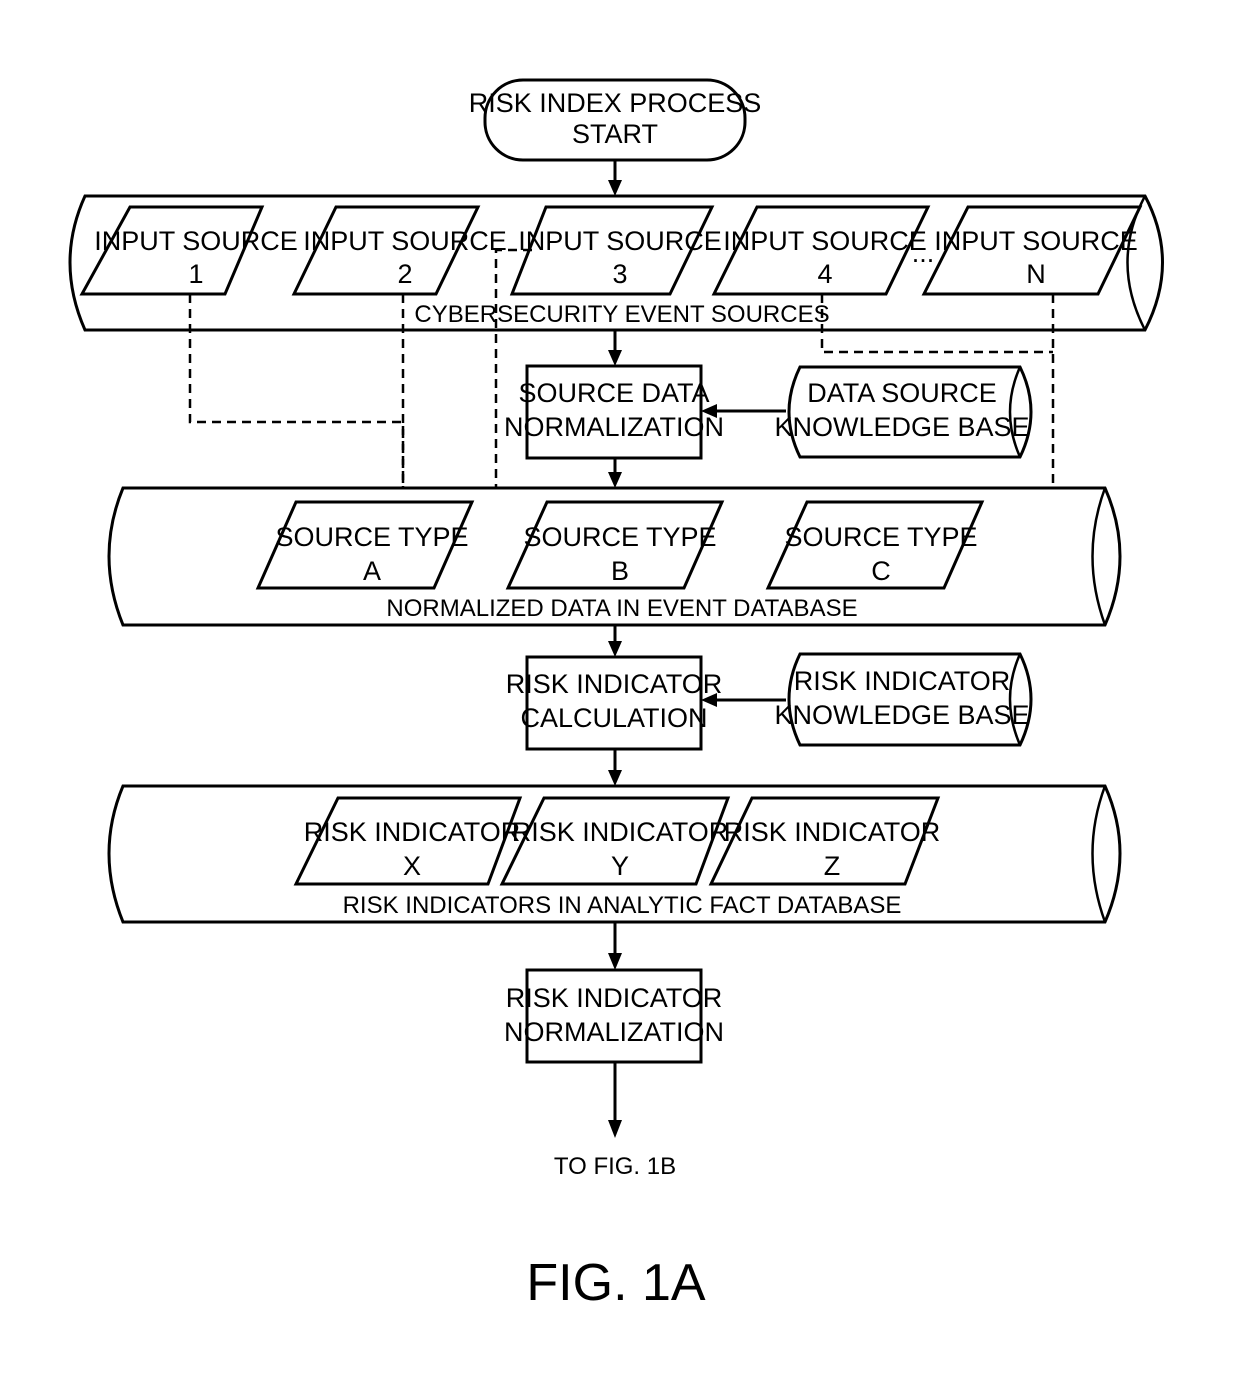 This screenshot has width=1240, height=1388. Describe the element at coordinates (615, 1100) in the screenshot. I see `arrow-to-continuation` at that location.